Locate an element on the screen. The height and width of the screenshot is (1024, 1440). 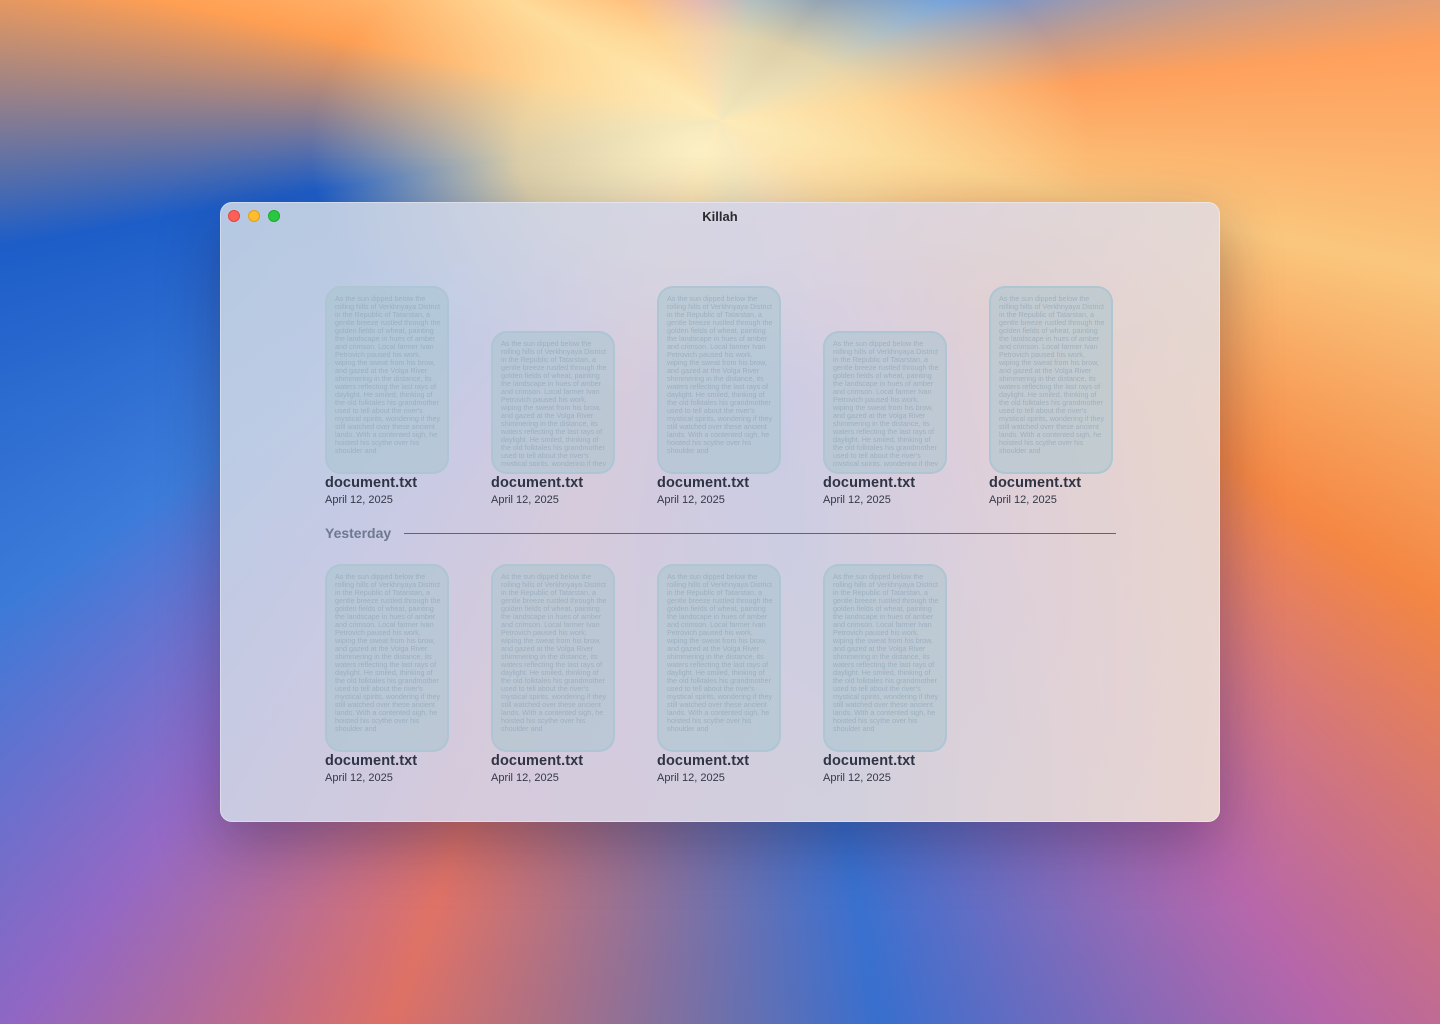
section-header-yesterday: Yesterday is located at coordinates (720, 534).